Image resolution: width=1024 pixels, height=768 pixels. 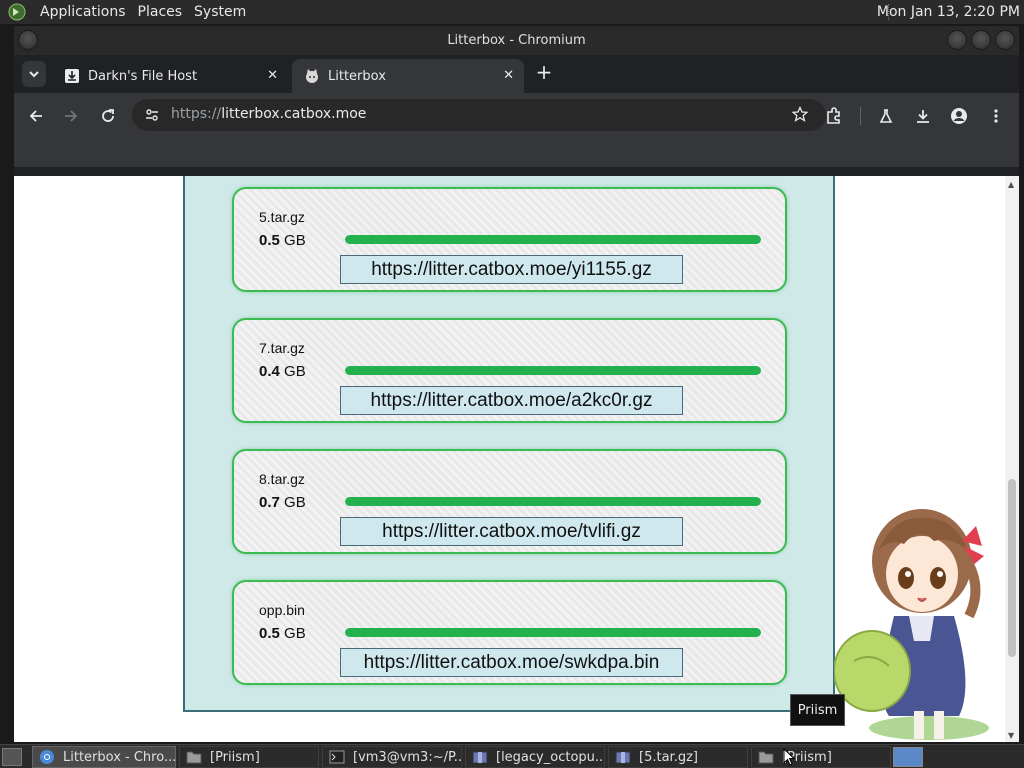 I want to click on page-scrollbar: ▲ ▼, so click(x=1012, y=459).